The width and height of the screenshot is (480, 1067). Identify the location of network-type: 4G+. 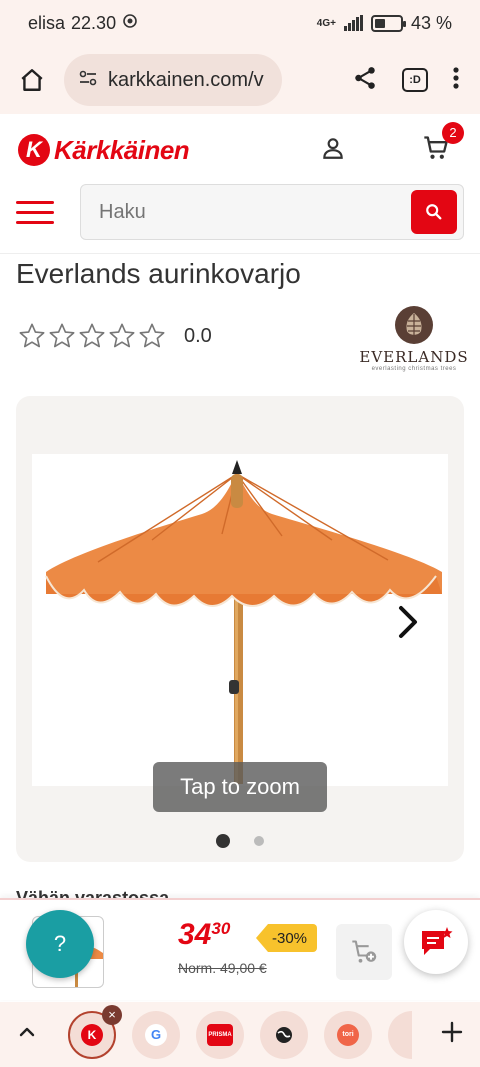
(326, 23).